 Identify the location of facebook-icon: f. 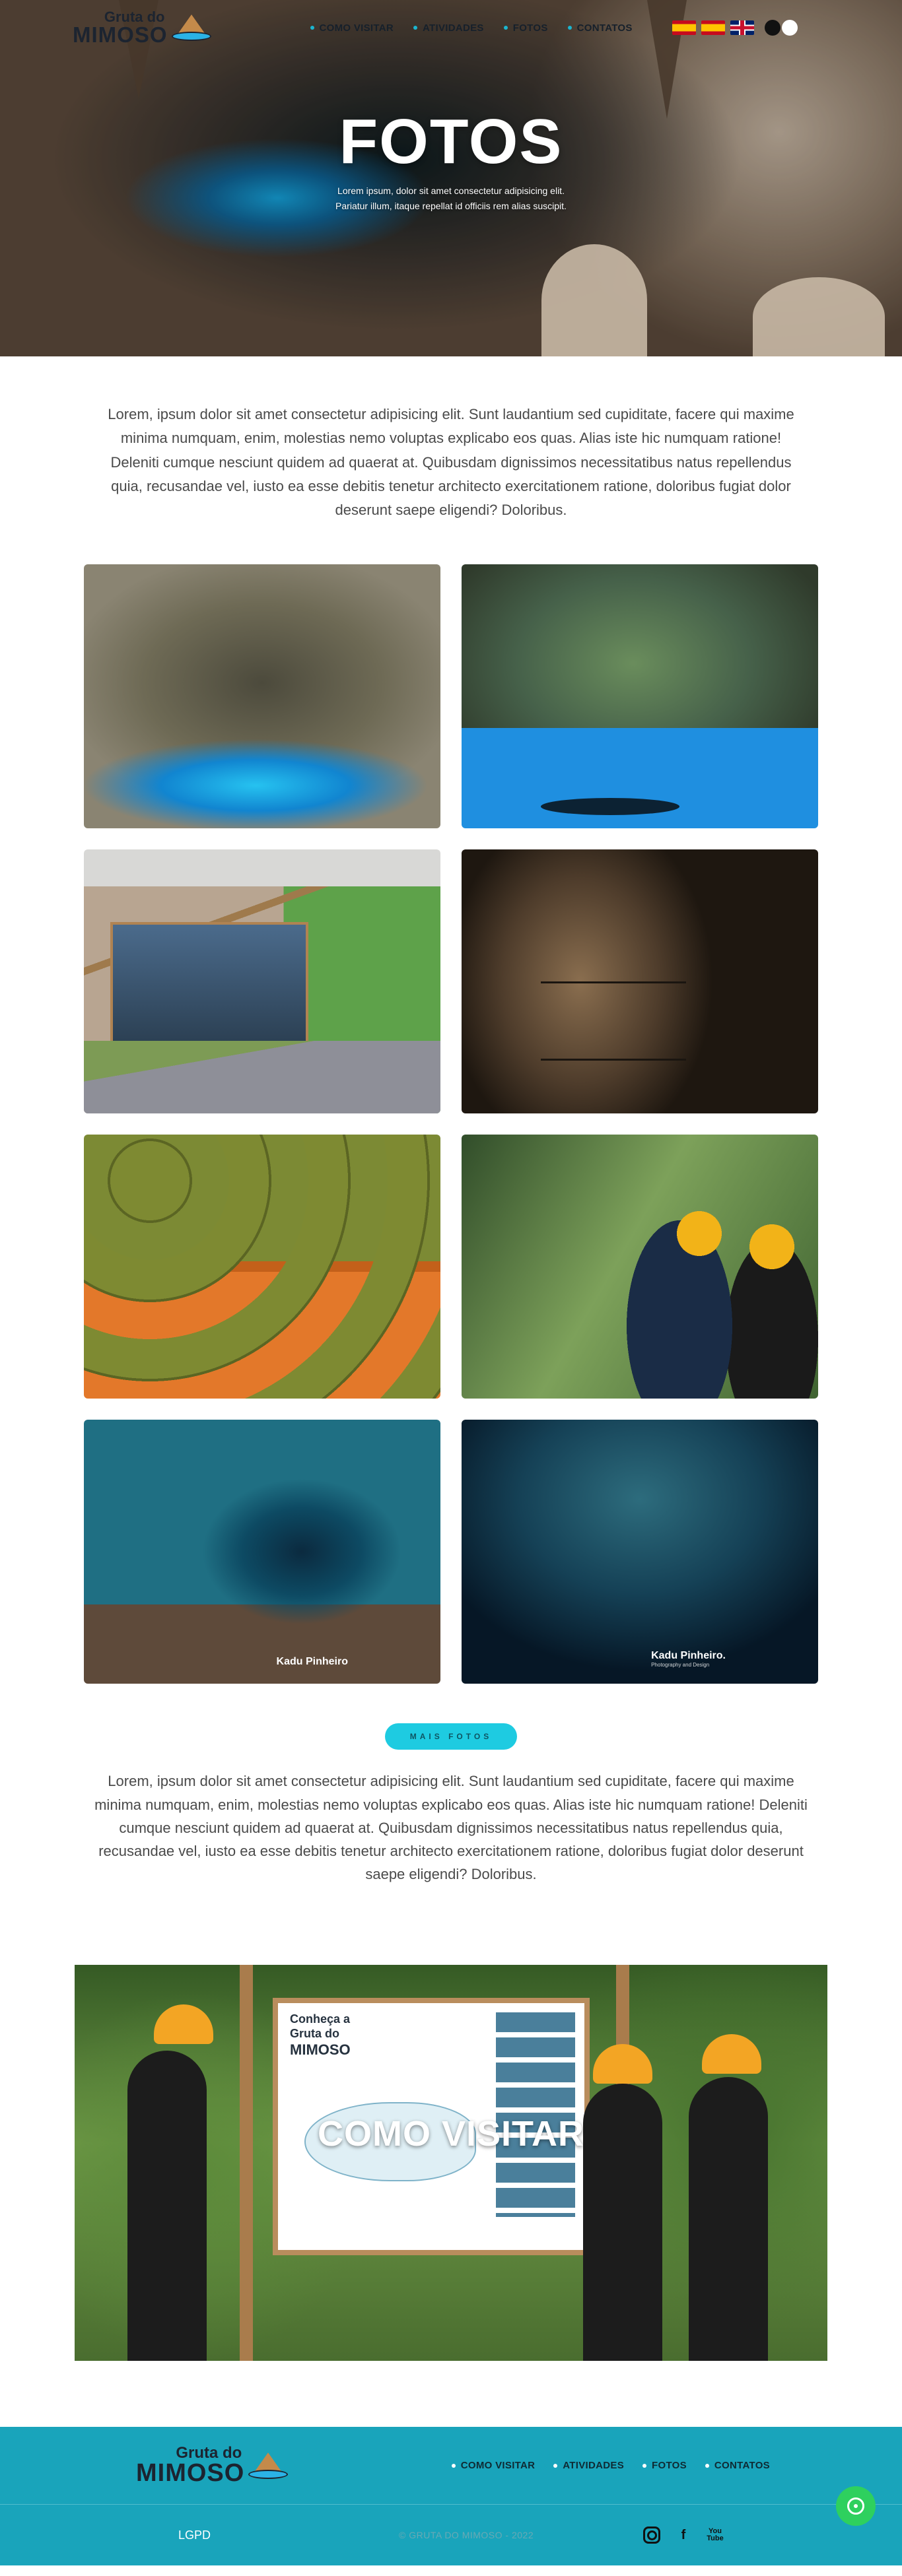
(683, 2535).